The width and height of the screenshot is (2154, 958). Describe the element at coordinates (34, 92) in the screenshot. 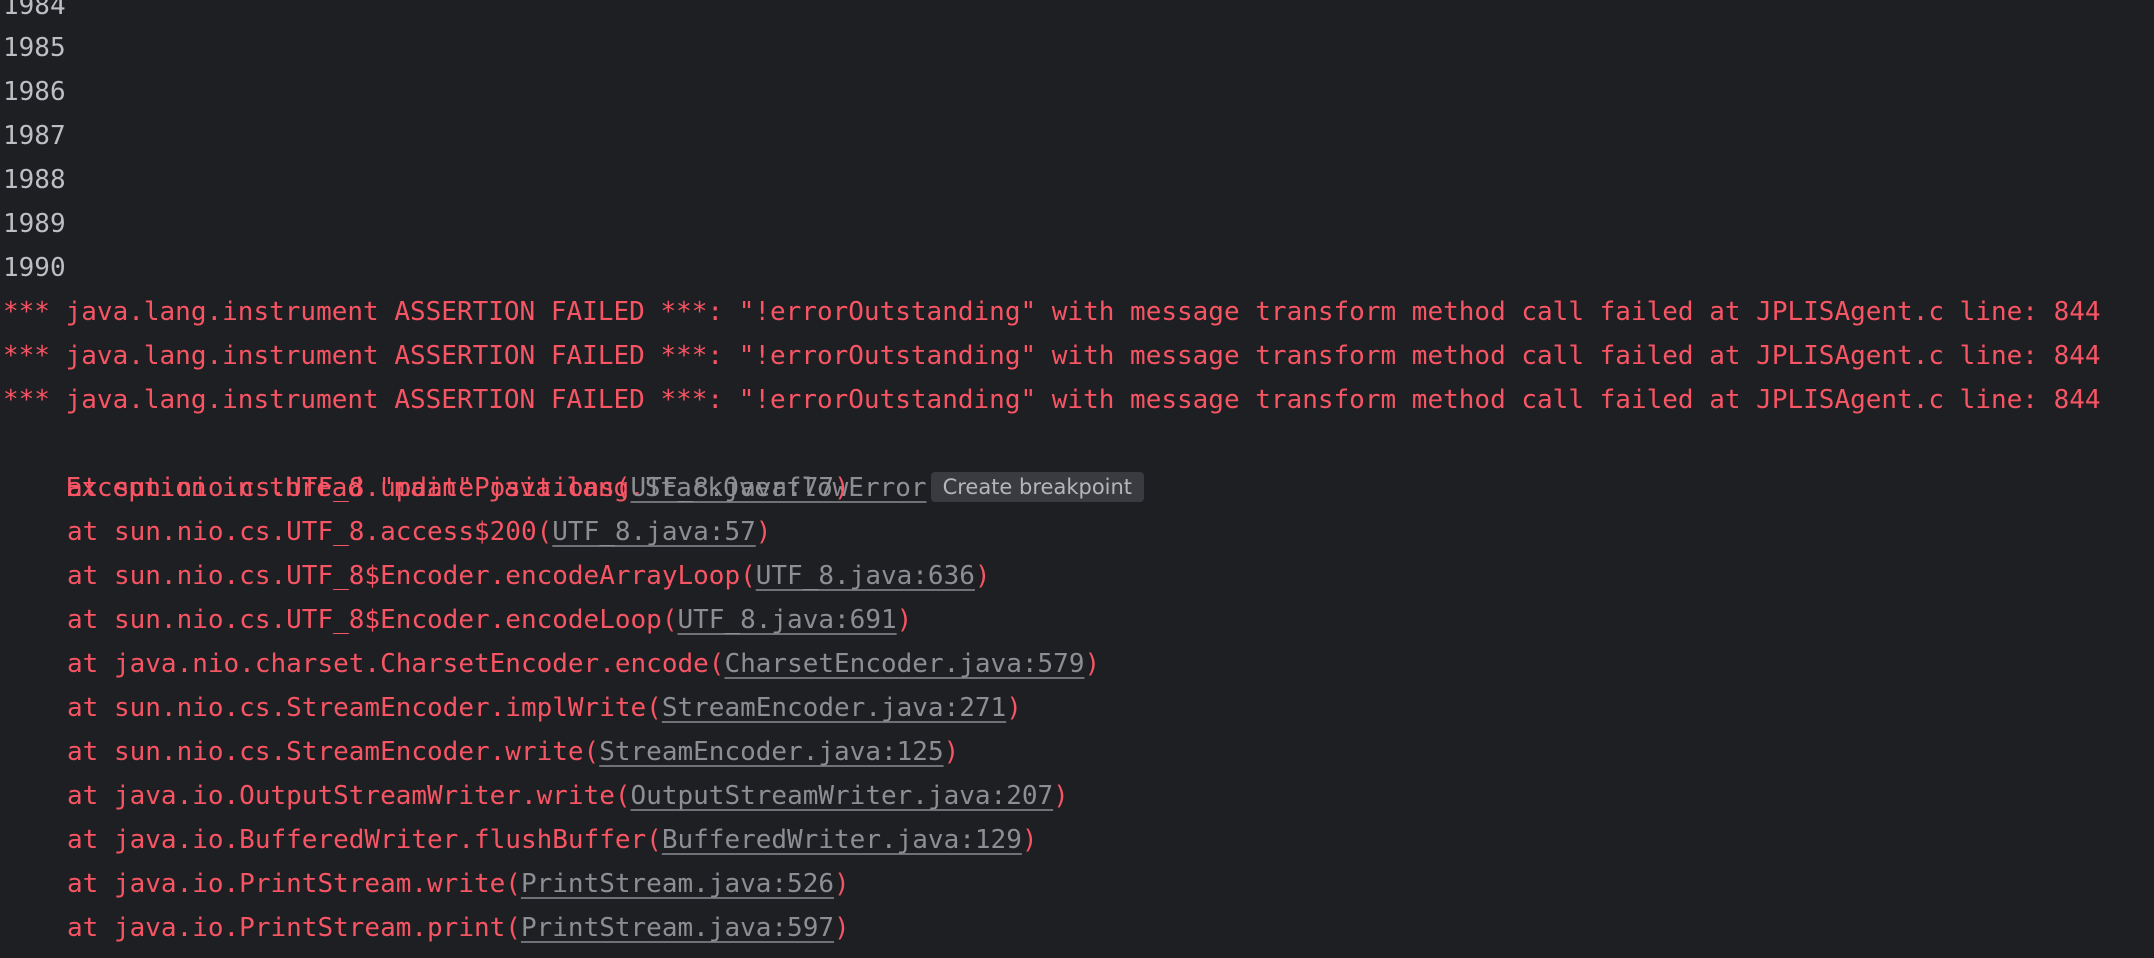

I see `output-line-number: 1986` at that location.